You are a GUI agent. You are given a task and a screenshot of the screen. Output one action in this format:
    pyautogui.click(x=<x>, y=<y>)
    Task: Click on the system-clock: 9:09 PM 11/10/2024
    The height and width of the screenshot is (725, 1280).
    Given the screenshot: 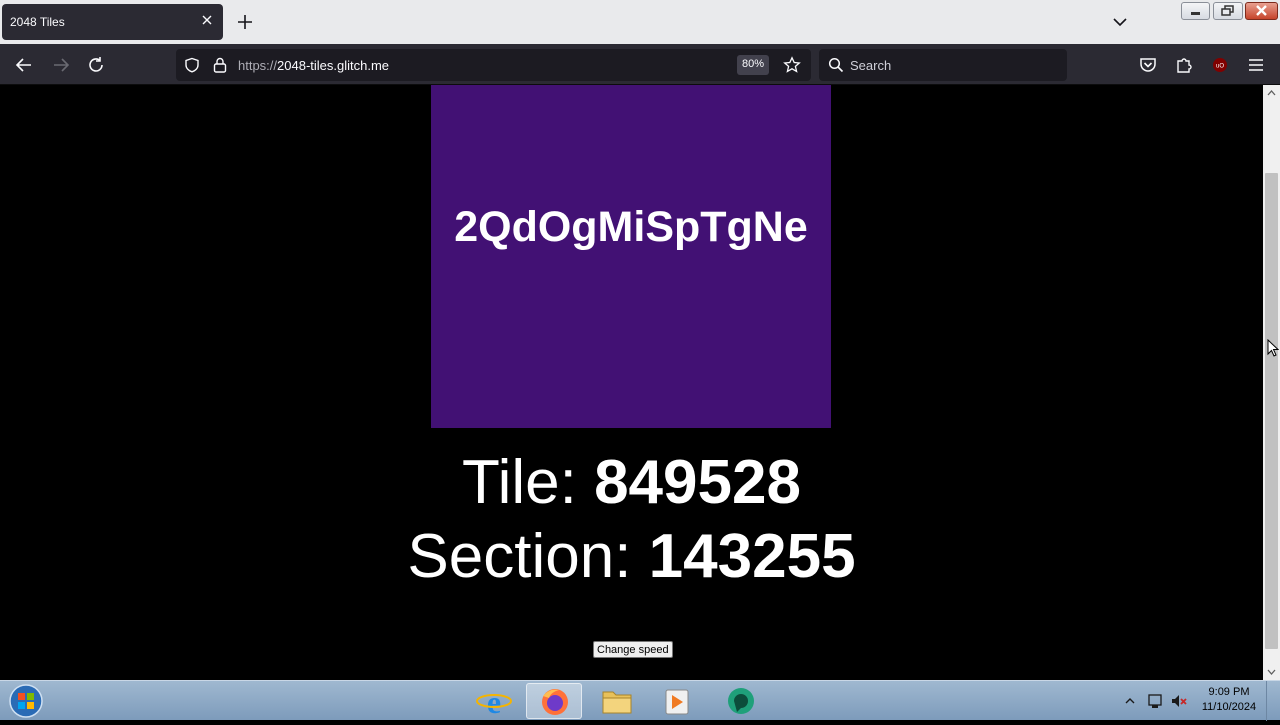 What is the action you would take?
    pyautogui.click(x=1229, y=700)
    